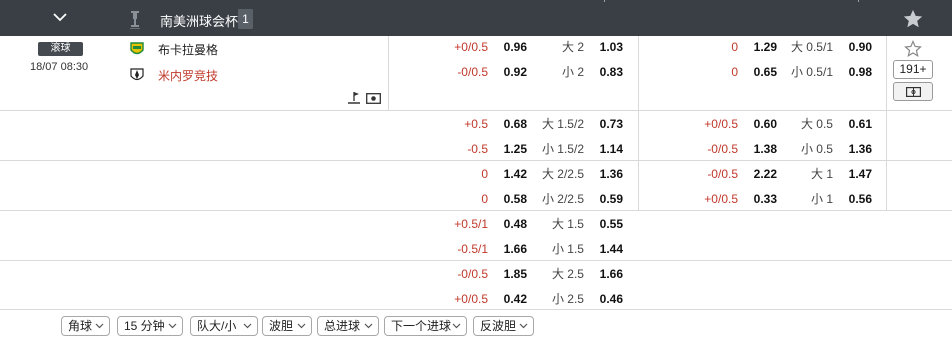 Image resolution: width=952 pixels, height=340 pixels. What do you see at coordinates (245, 19) in the screenshot?
I see `match-count-badge: 1` at bounding box center [245, 19].